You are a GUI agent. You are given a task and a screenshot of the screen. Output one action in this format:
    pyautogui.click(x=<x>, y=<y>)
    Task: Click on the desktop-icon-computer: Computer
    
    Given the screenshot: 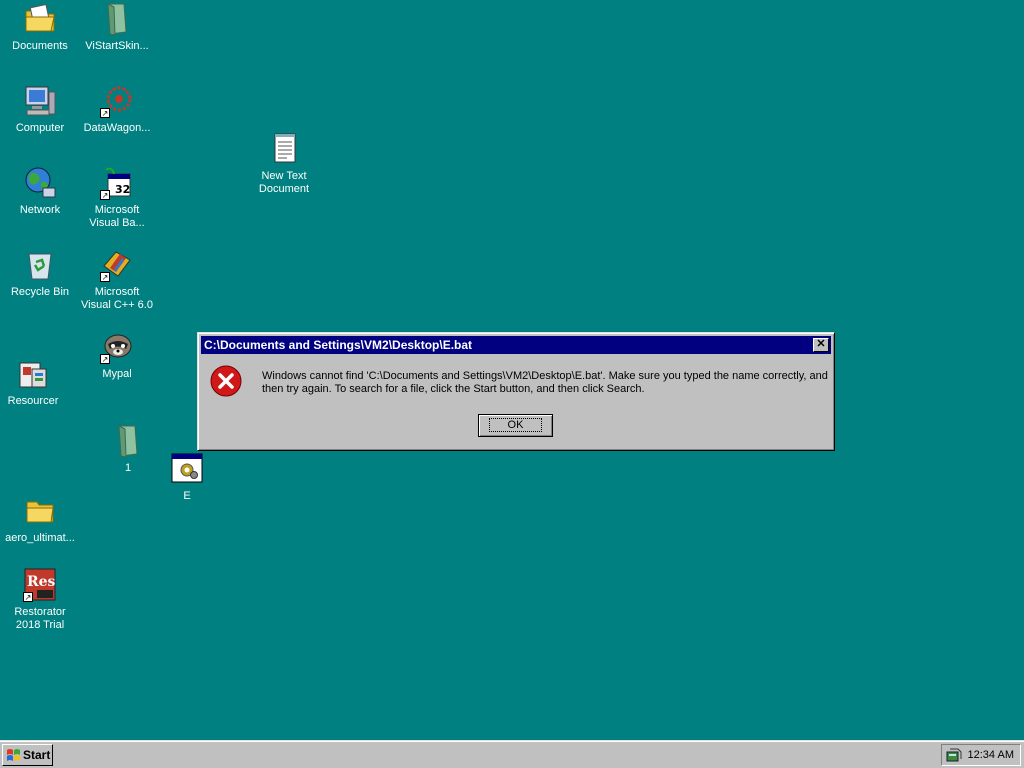 What is the action you would take?
    pyautogui.click(x=40, y=109)
    